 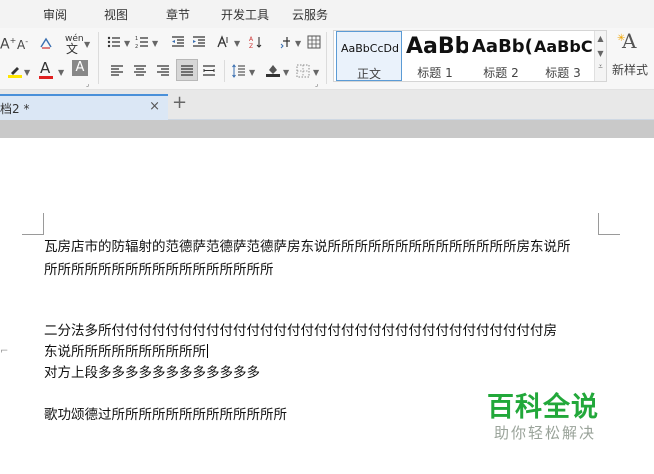 I want to click on paragraph-line: 对方上段多多多多多多多多多多多多, so click(x=152, y=371).